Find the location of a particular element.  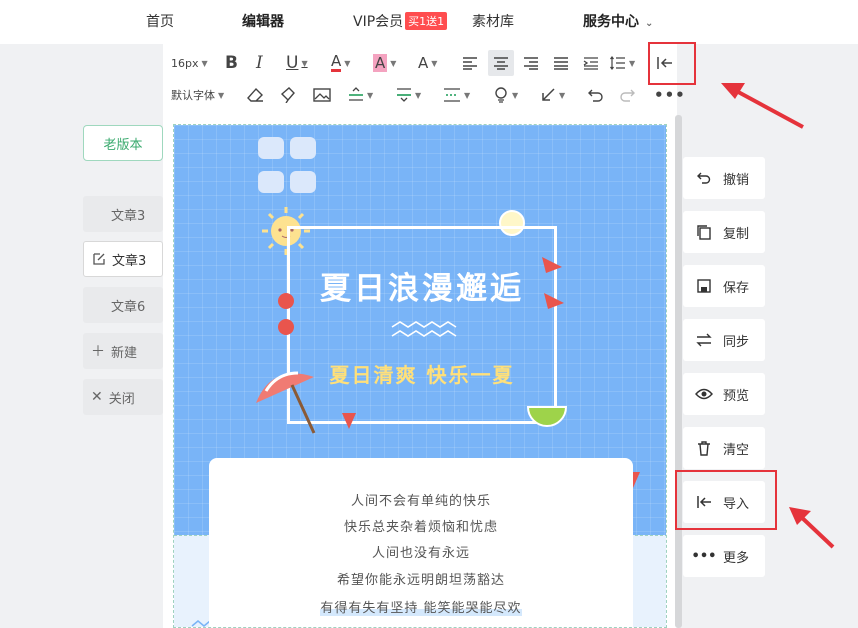

indent-icon is located at coordinates (591, 63).